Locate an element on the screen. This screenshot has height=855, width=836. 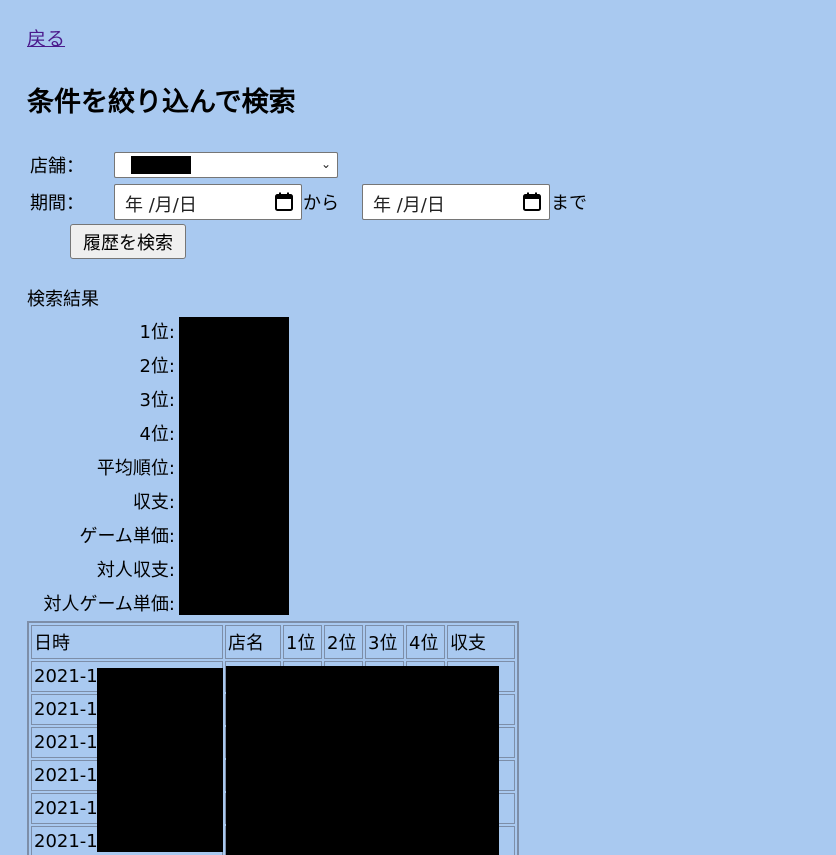
to-text: まで is located at coordinates (569, 203).